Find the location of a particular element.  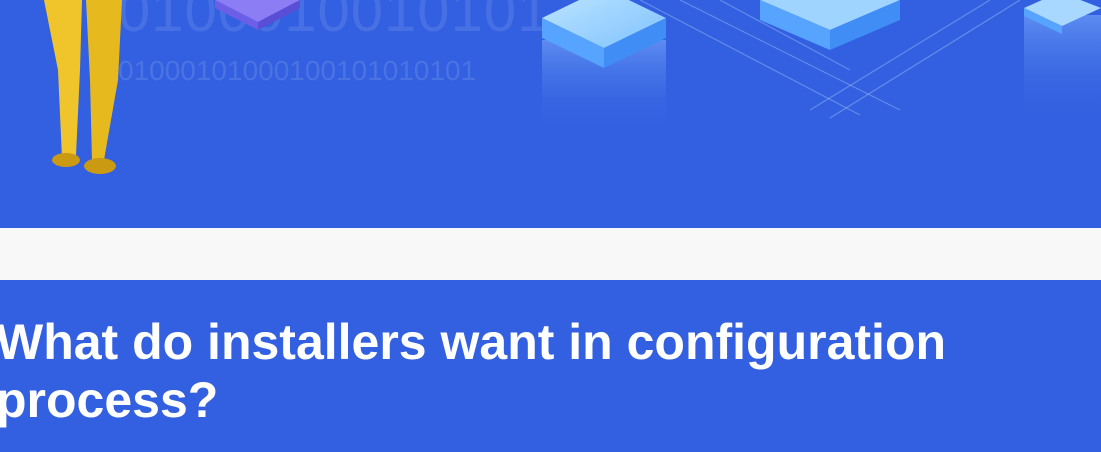

person-figure-icon is located at coordinates (83, 87).